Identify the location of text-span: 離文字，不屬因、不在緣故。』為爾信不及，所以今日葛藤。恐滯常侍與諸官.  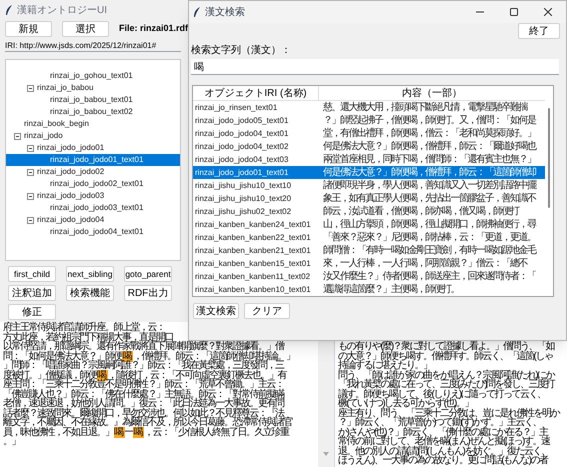
(147, 422).